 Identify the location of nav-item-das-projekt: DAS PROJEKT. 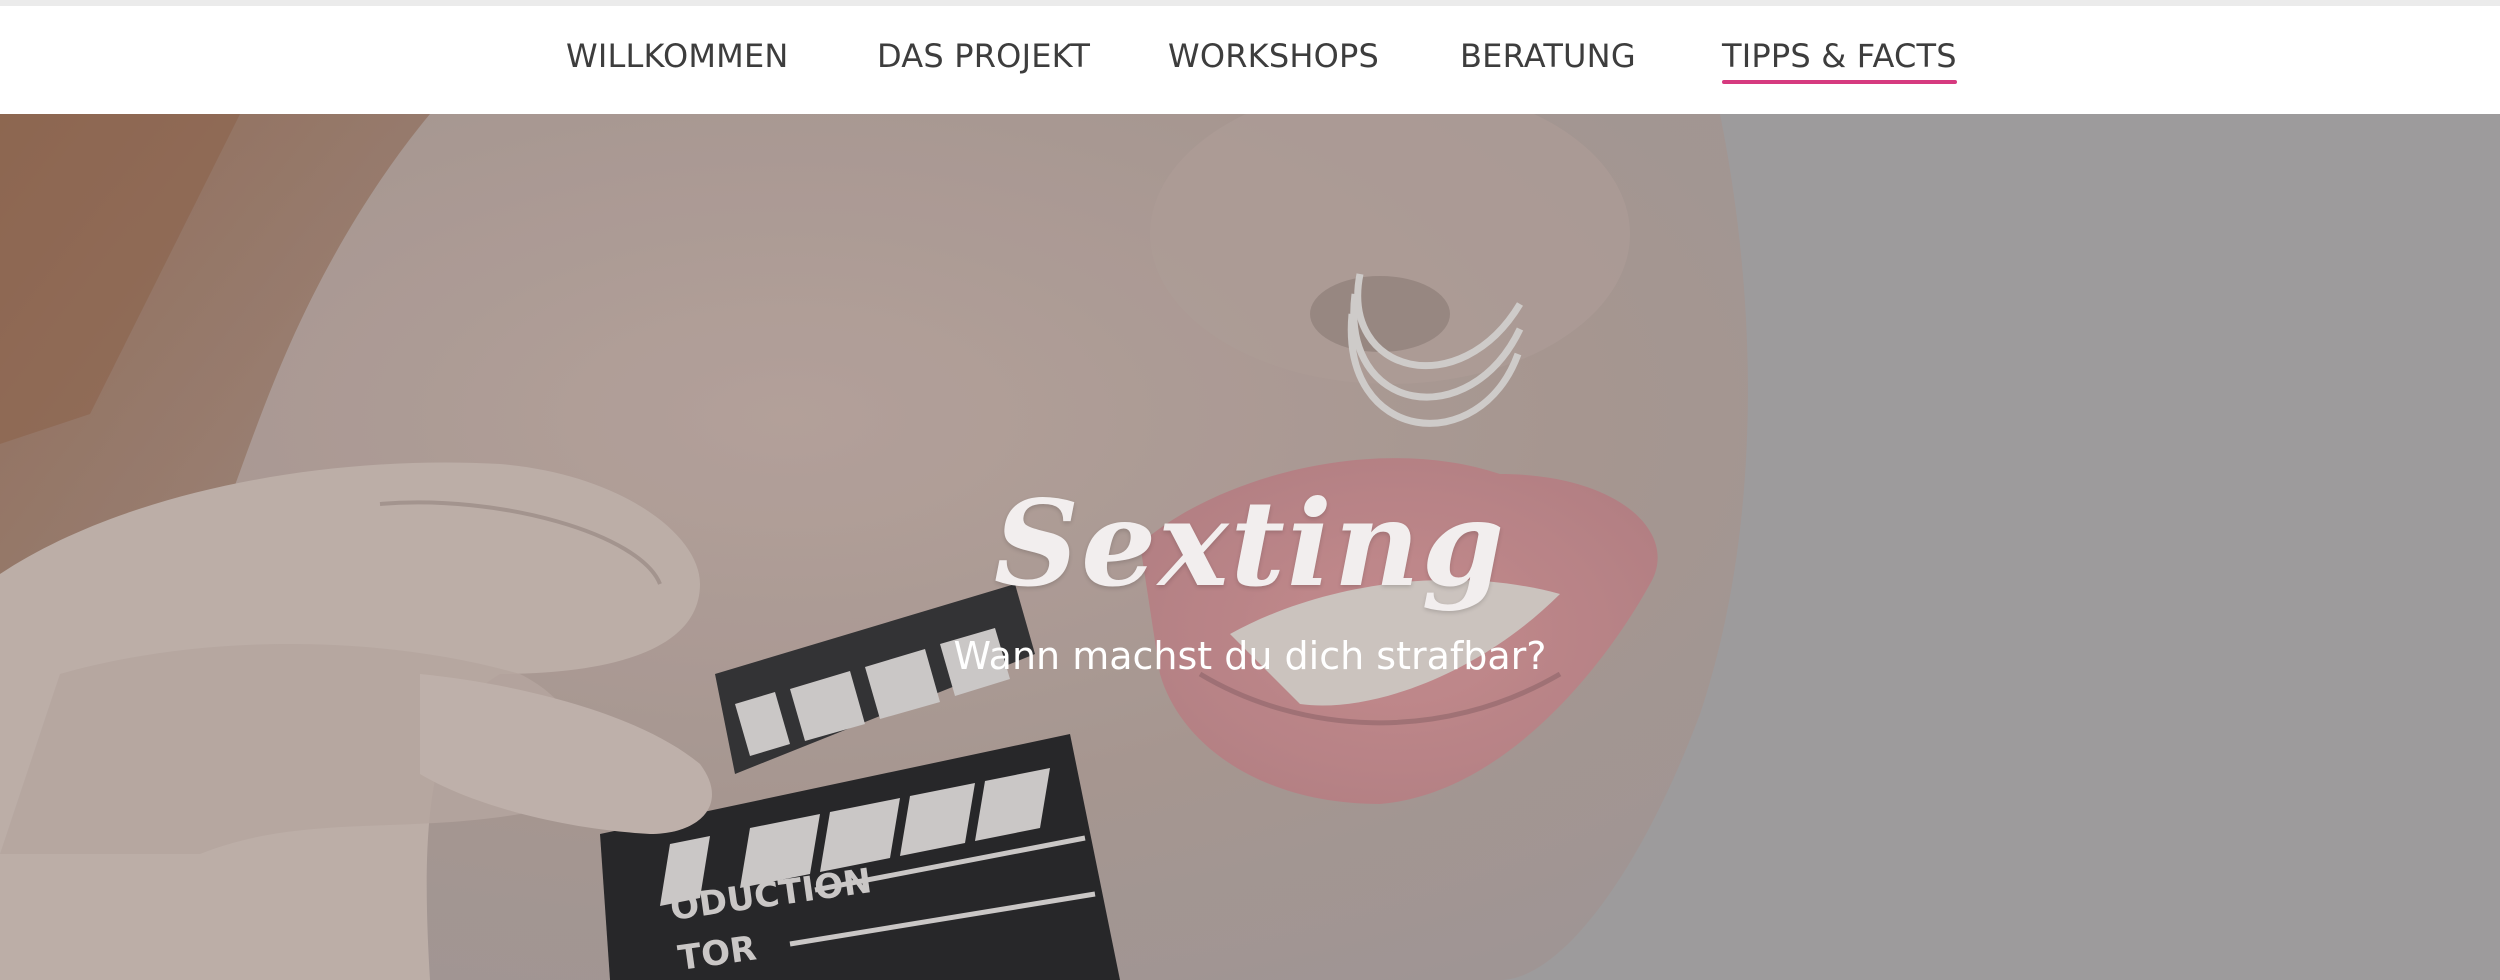
(983, 61).